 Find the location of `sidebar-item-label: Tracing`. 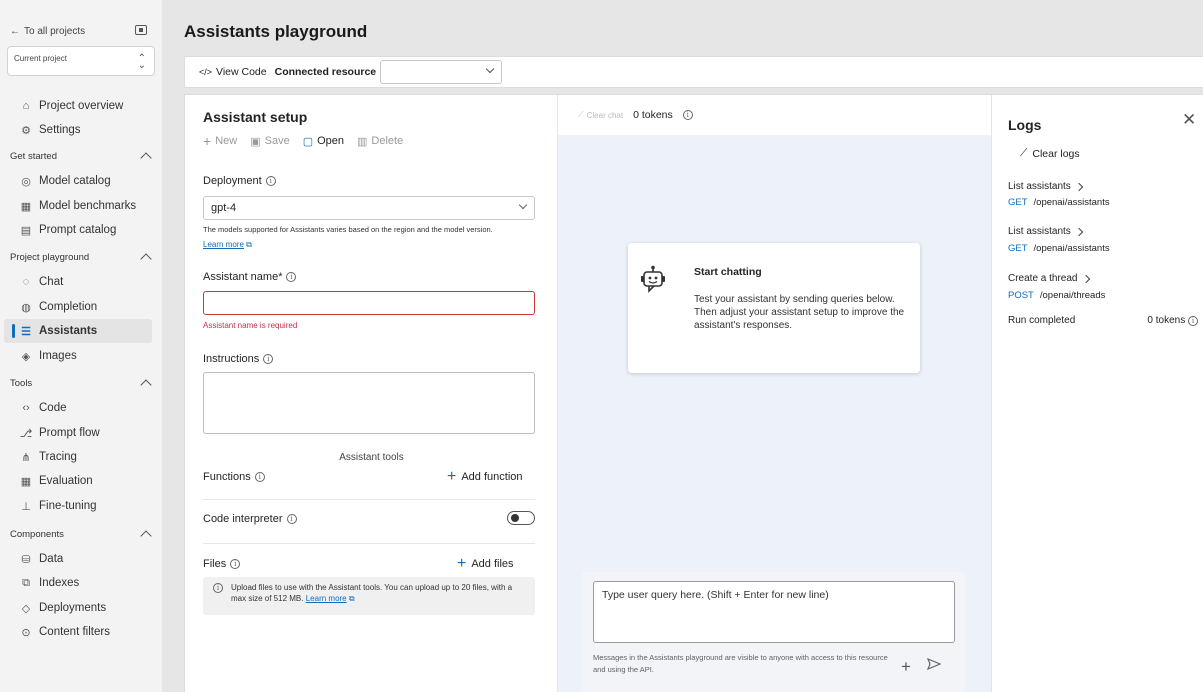

sidebar-item-label: Tracing is located at coordinates (58, 457).